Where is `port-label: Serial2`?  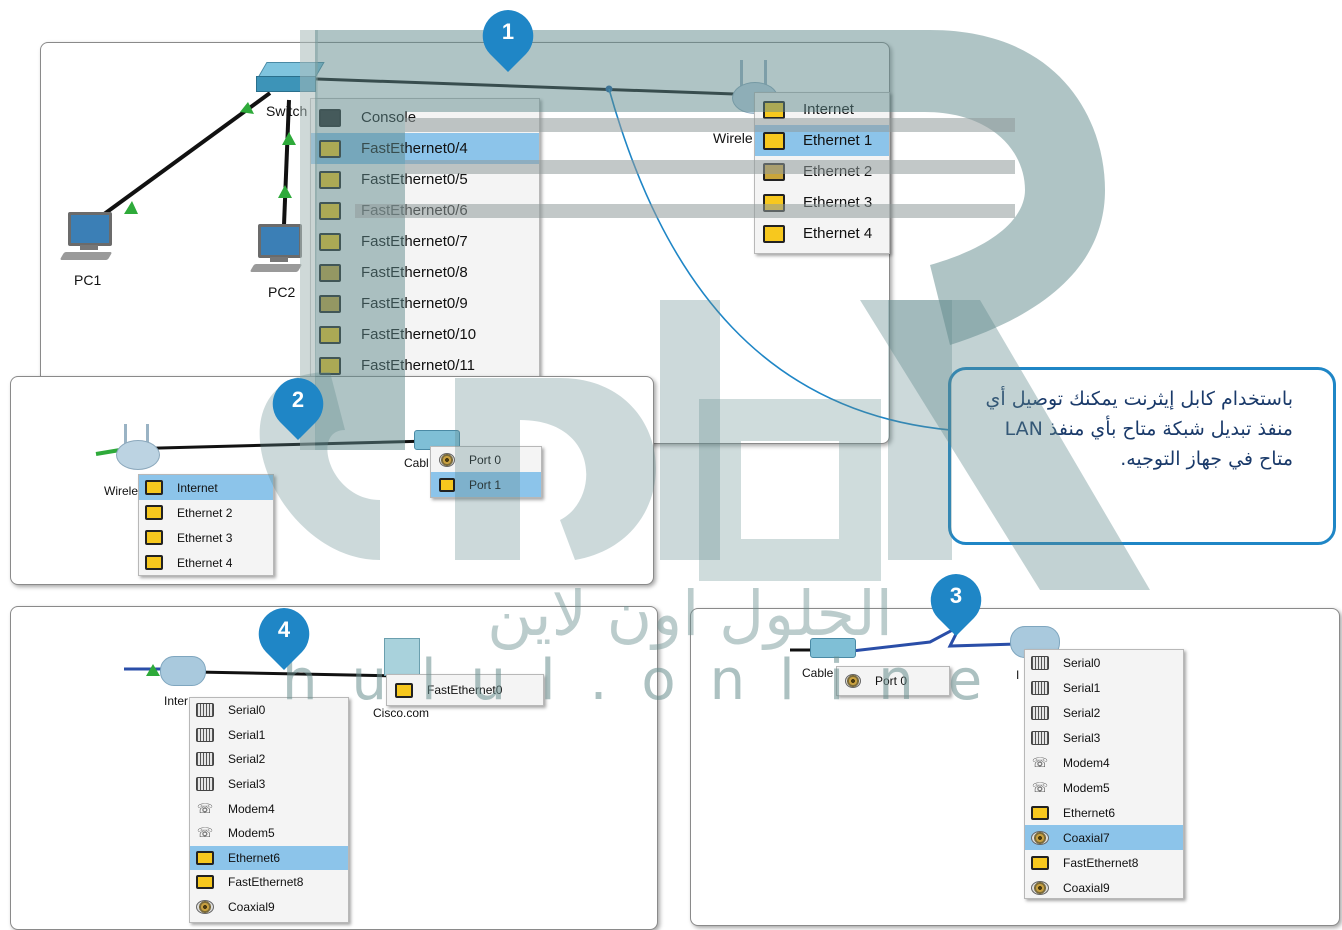 port-label: Serial2 is located at coordinates (1082, 712).